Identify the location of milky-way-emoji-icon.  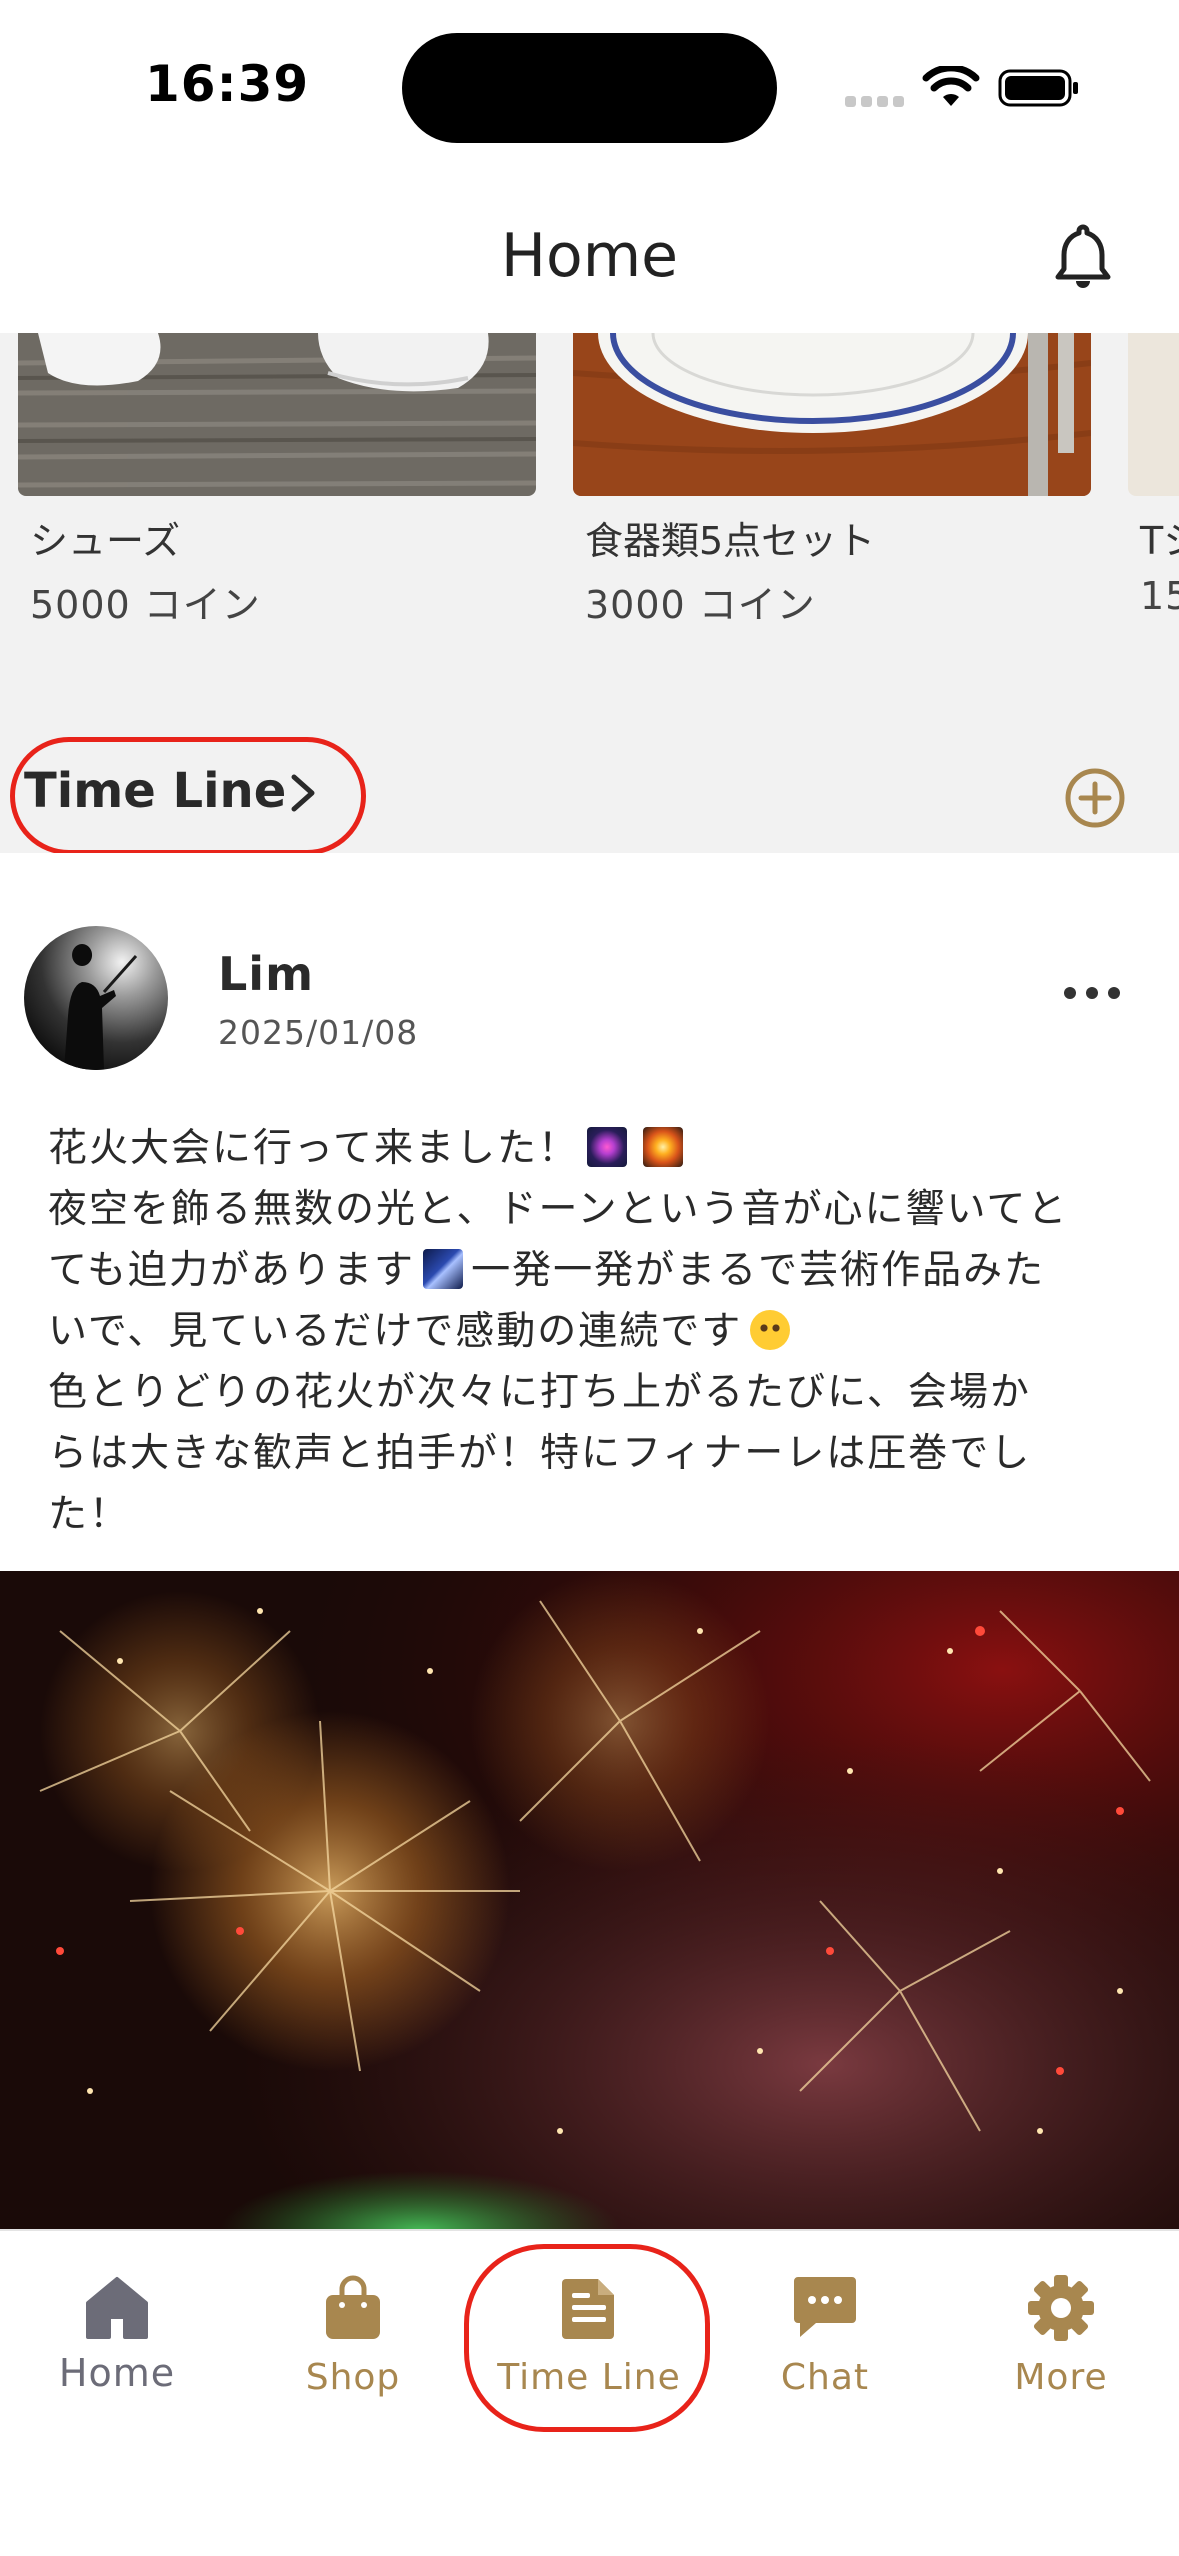
(443, 1269).